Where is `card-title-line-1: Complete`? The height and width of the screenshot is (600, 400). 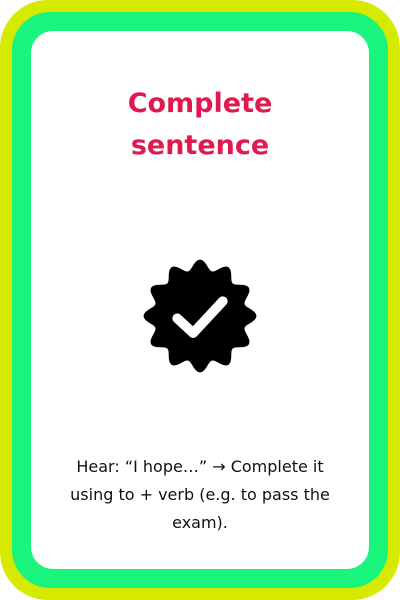 card-title-line-1: Complete is located at coordinates (200, 103).